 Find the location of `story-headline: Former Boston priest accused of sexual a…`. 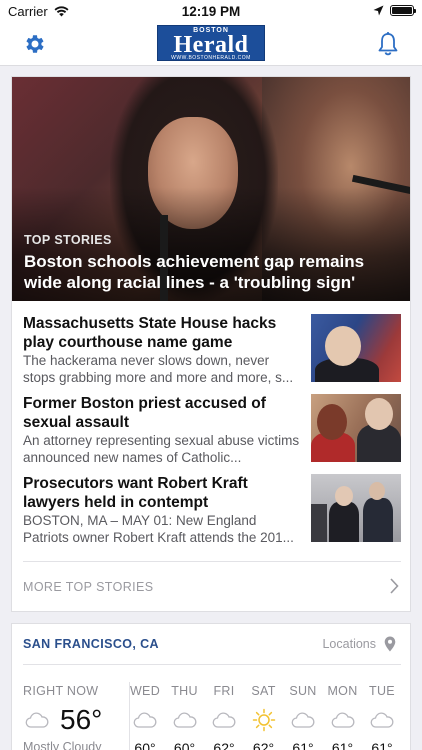

story-headline: Former Boston priest accused of sexual a… is located at coordinates (164, 413).